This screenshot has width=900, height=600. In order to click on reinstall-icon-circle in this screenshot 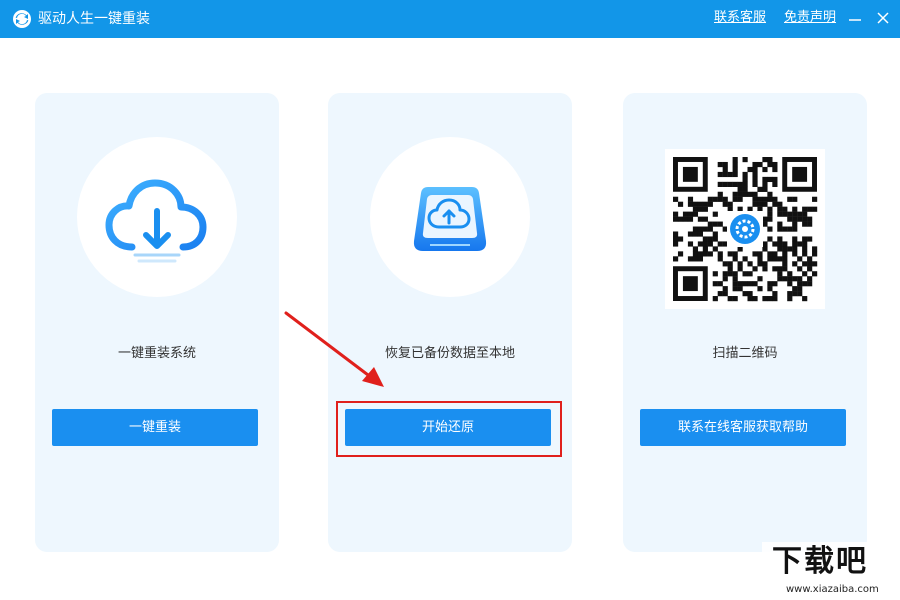, I will do `click(157, 217)`.